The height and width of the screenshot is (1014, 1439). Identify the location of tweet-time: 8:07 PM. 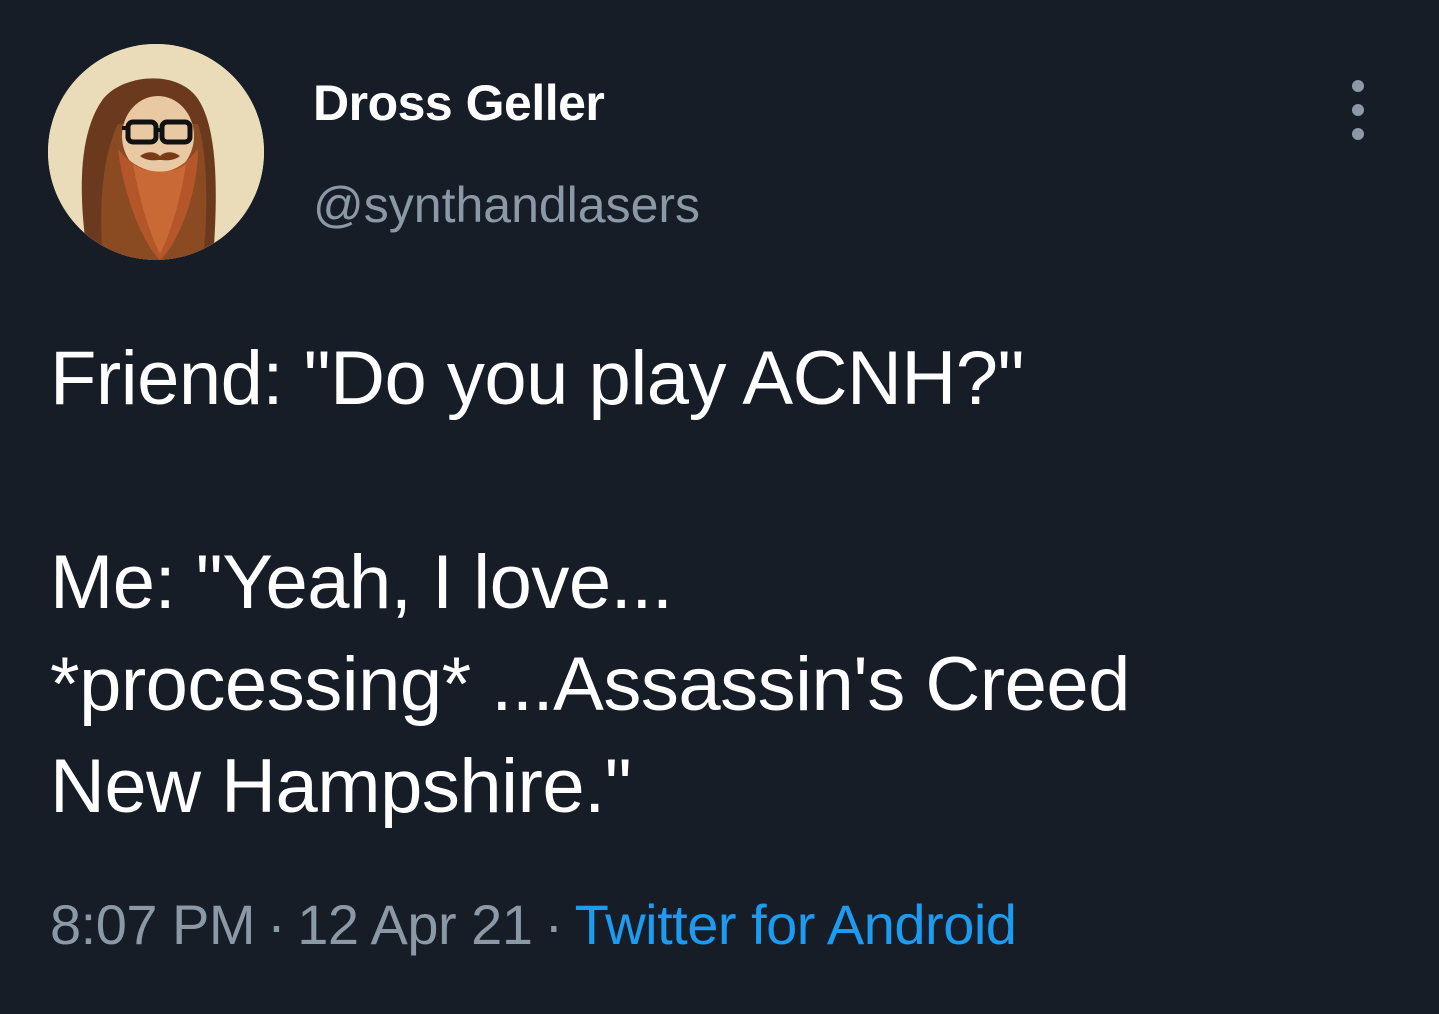
(153, 924).